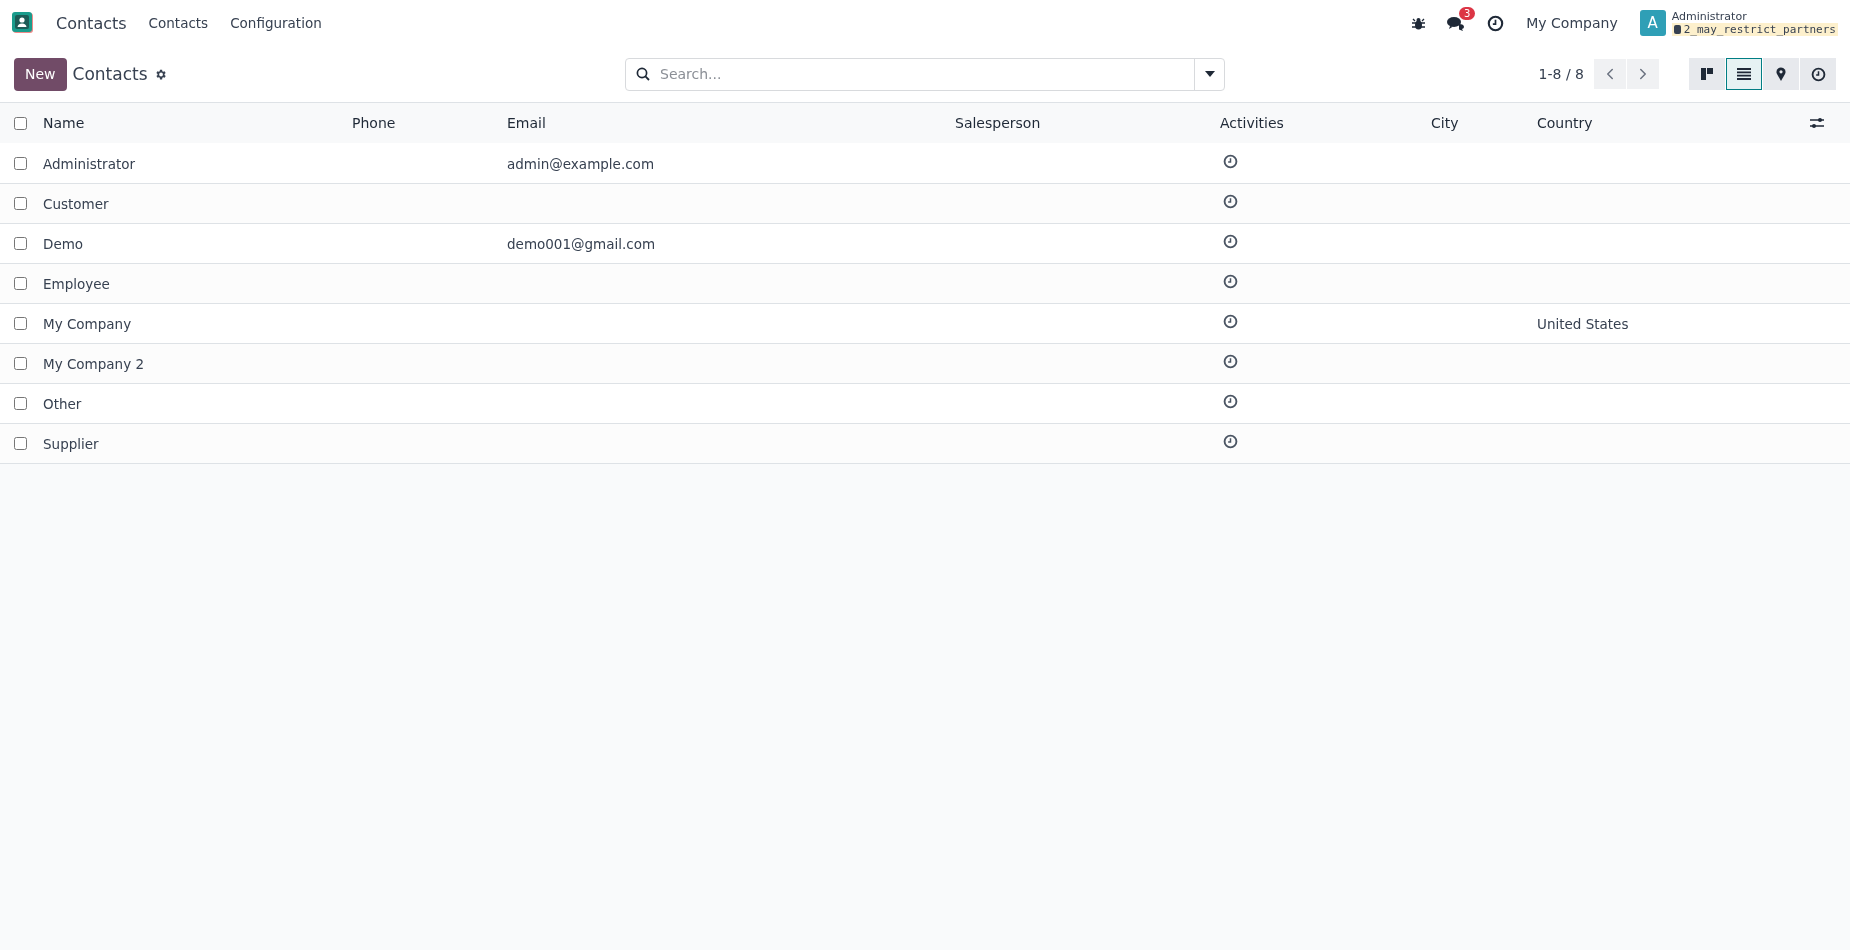  Describe the element at coordinates (197, 123) in the screenshot. I see `column-header: Name` at that location.